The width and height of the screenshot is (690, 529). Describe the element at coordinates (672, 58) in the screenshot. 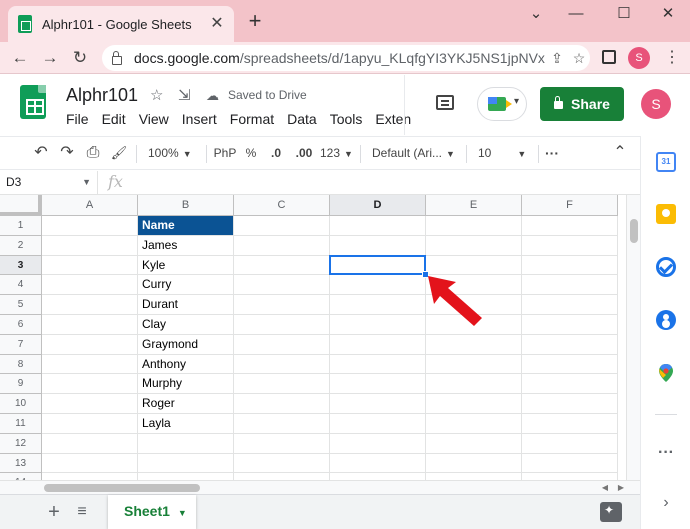

I see `browser-menu-icon: ⋮` at that location.